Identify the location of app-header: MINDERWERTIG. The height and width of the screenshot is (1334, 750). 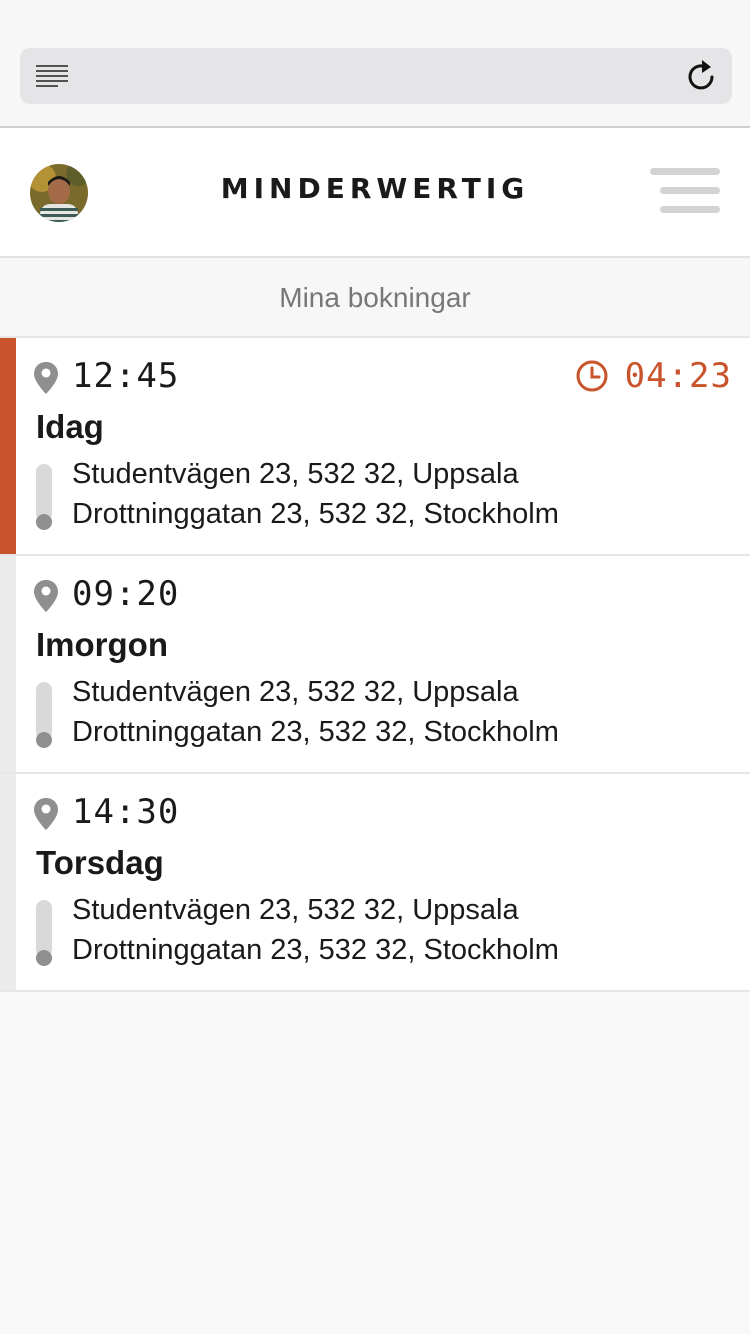
(375, 193).